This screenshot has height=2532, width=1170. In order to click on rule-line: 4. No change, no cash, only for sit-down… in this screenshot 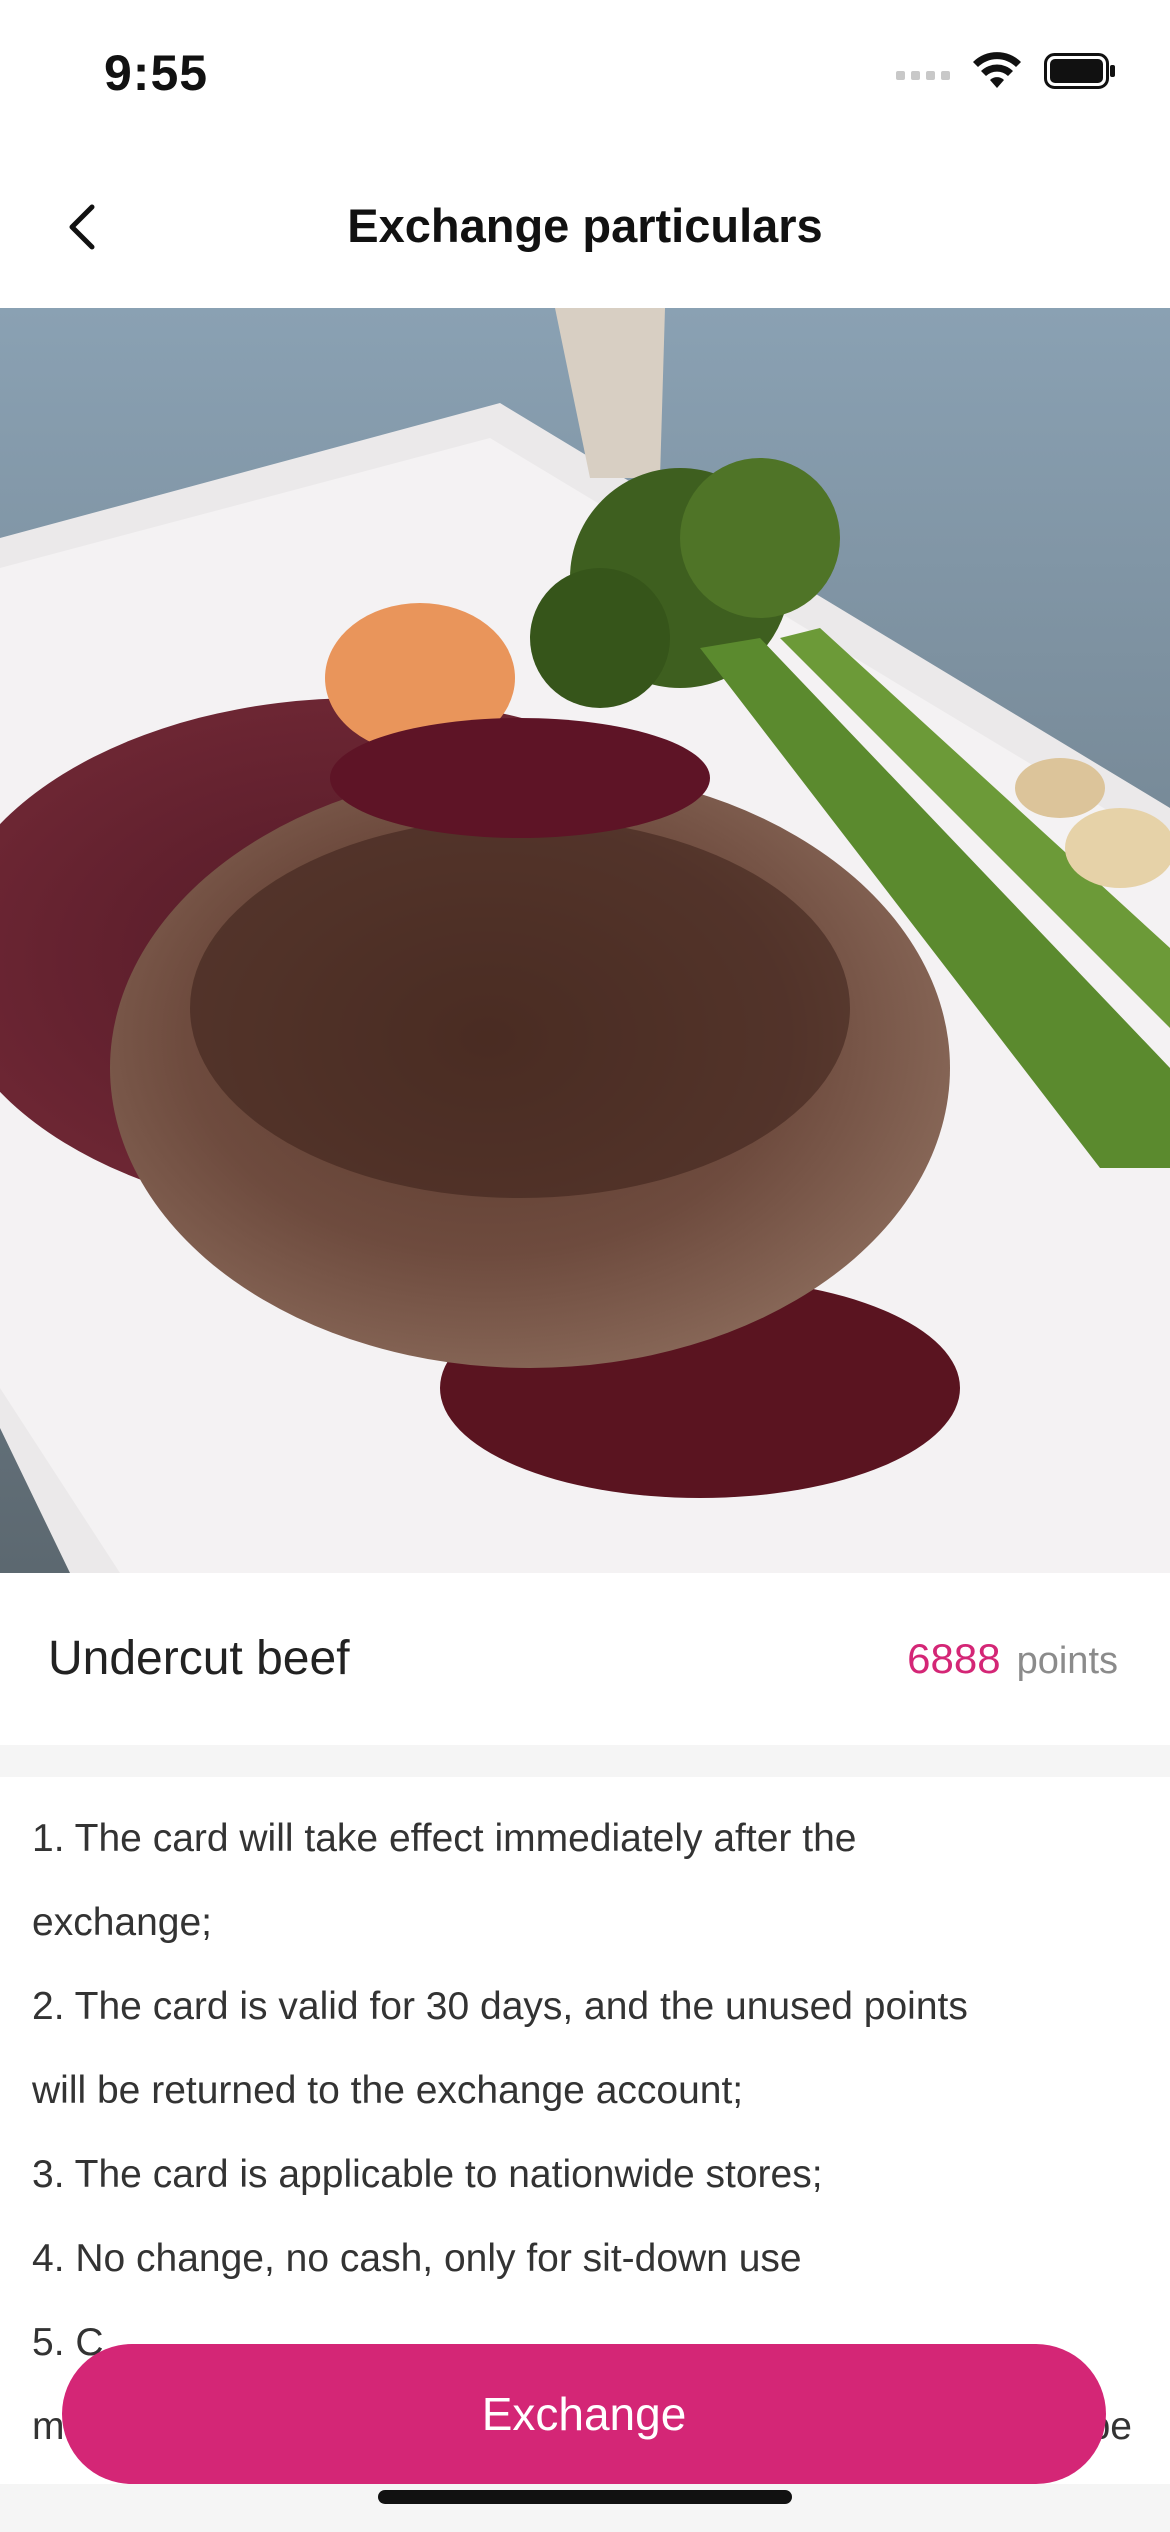, I will do `click(417, 2258)`.